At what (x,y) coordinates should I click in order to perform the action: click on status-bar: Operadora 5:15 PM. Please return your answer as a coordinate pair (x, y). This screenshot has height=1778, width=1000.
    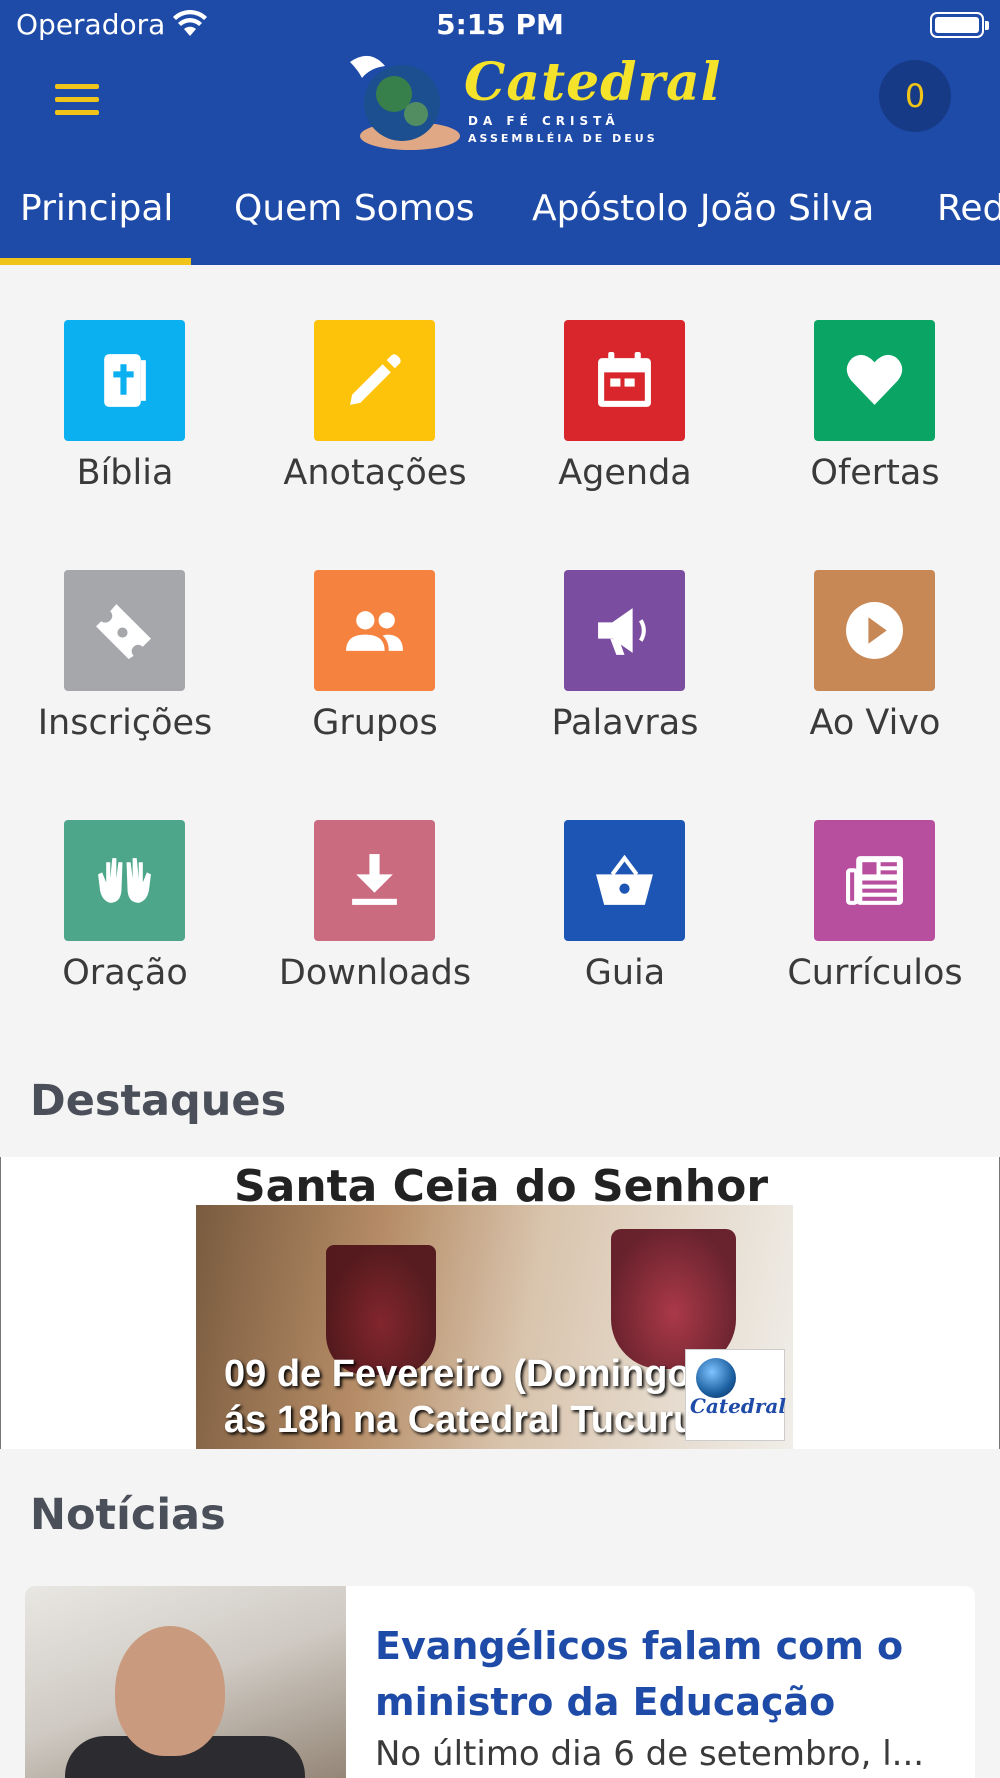
    Looking at the image, I should click on (500, 25).